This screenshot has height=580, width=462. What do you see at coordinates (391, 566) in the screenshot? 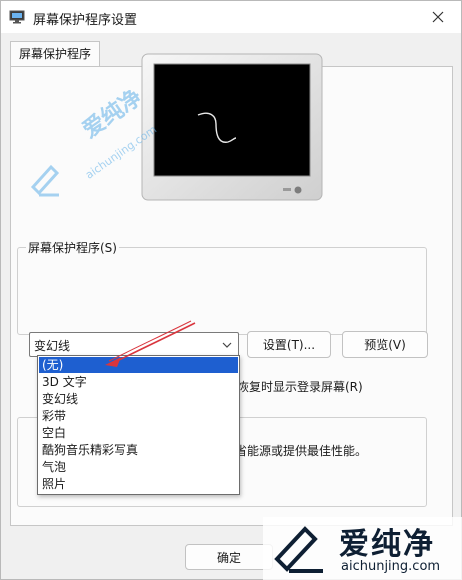
I see `watermark-url: aichunjing.com` at bounding box center [391, 566].